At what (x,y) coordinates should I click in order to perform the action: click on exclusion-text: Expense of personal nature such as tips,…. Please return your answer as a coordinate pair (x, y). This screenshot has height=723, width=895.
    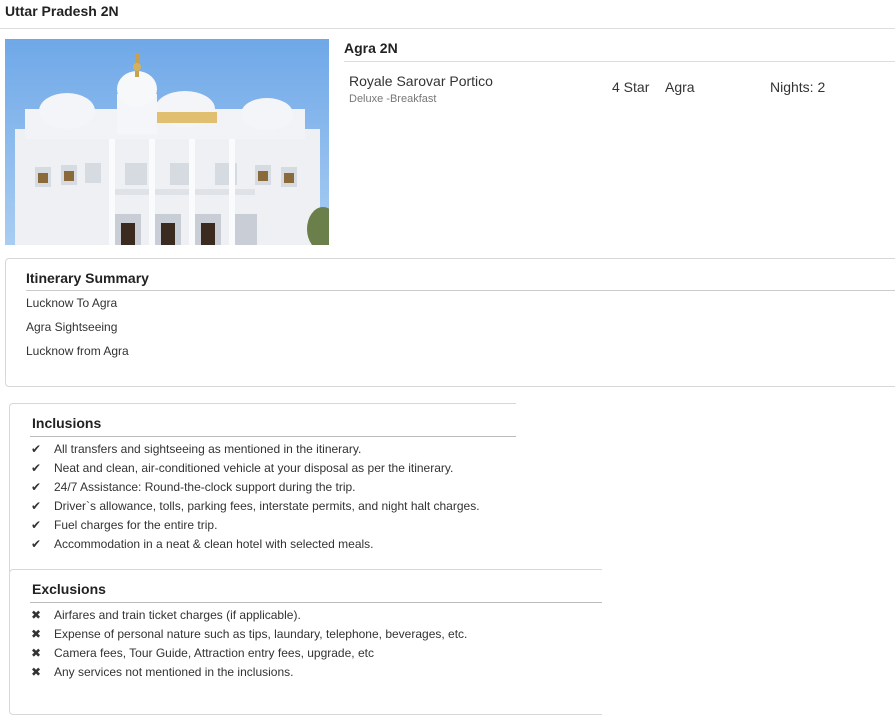
    Looking at the image, I should click on (261, 634).